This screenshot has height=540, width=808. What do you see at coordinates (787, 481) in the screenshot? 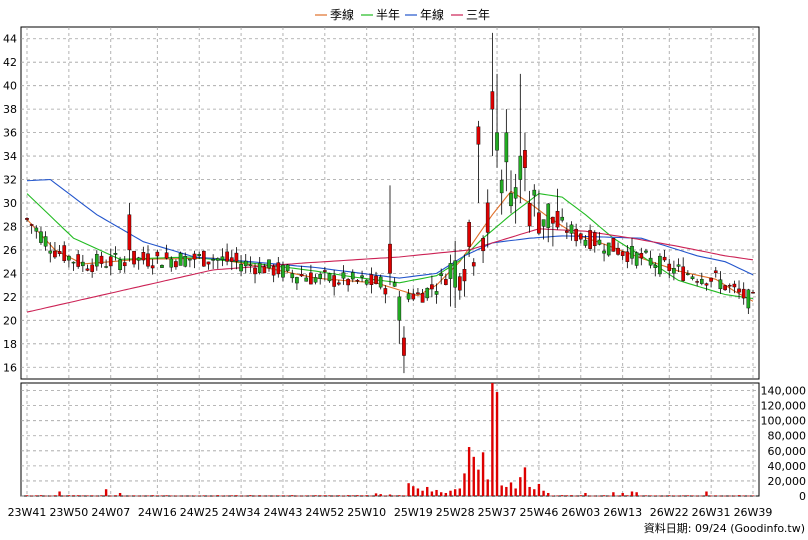
I see `volume-tick-label: 20,000` at bounding box center [787, 481].